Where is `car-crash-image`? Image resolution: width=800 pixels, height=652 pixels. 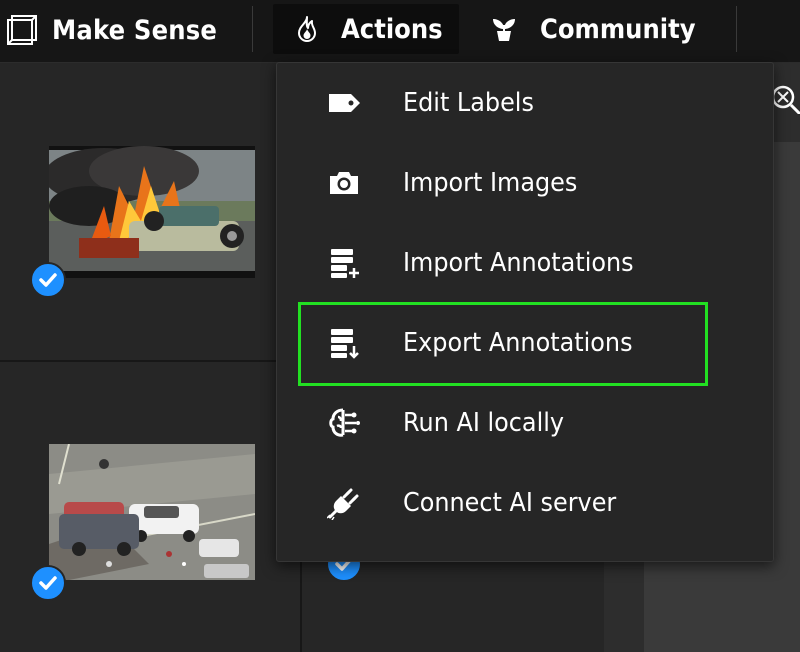 car-crash-image is located at coordinates (152, 512).